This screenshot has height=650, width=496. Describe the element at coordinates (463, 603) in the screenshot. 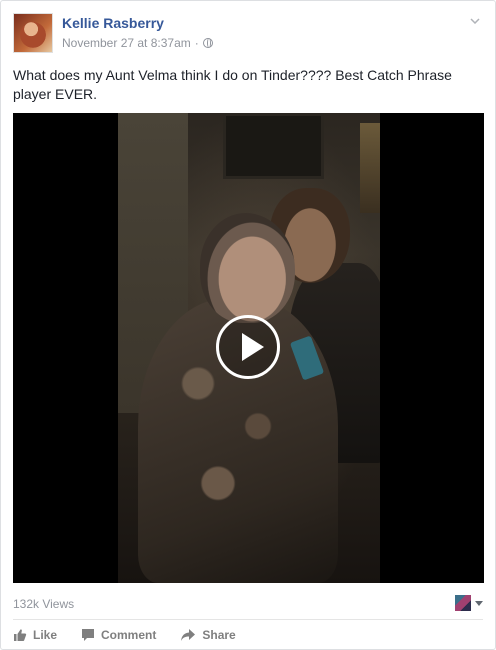

I see `page-thumbnail-icon` at that location.